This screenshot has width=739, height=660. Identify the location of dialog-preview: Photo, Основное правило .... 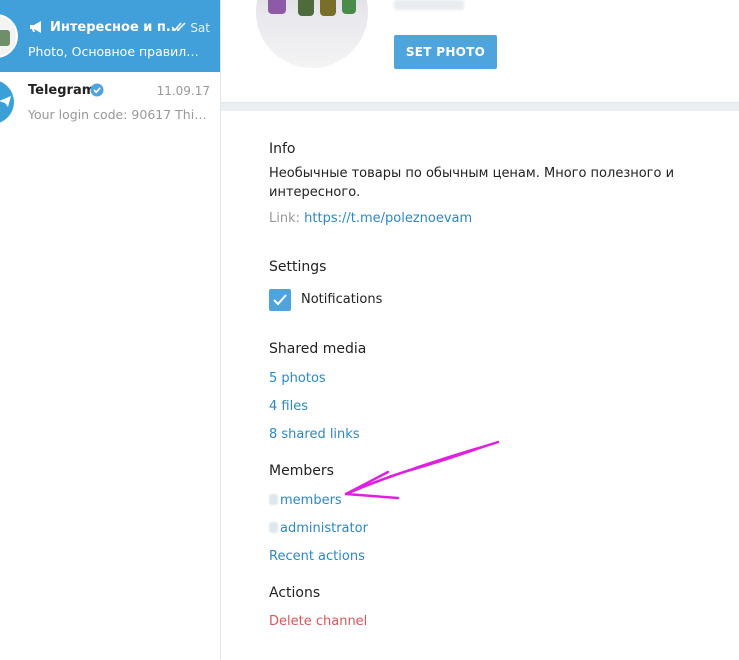
(117, 51).